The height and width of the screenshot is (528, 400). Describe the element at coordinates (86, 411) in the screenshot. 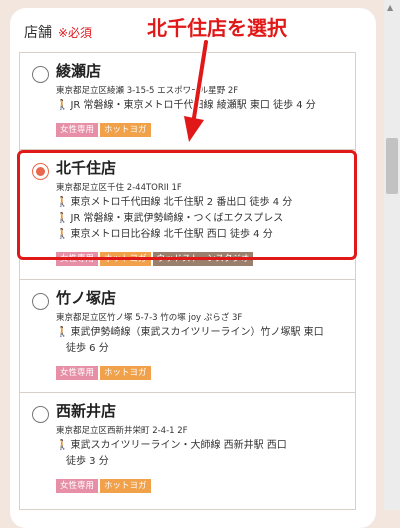

I see `store-name: 西新井店` at that location.